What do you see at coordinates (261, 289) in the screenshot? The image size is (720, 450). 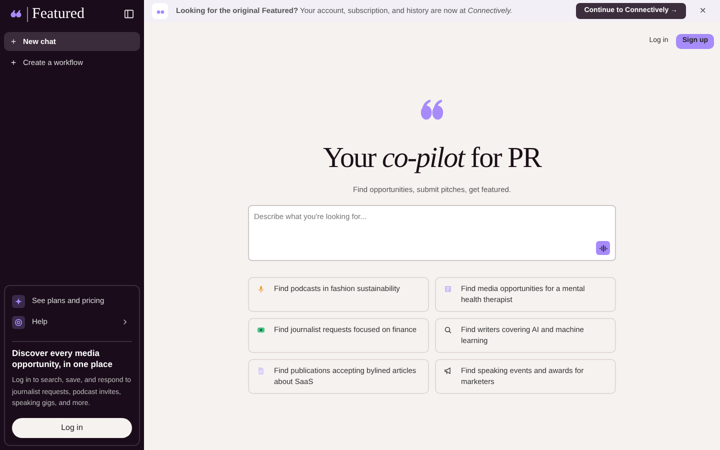 I see `microphone-icon` at bounding box center [261, 289].